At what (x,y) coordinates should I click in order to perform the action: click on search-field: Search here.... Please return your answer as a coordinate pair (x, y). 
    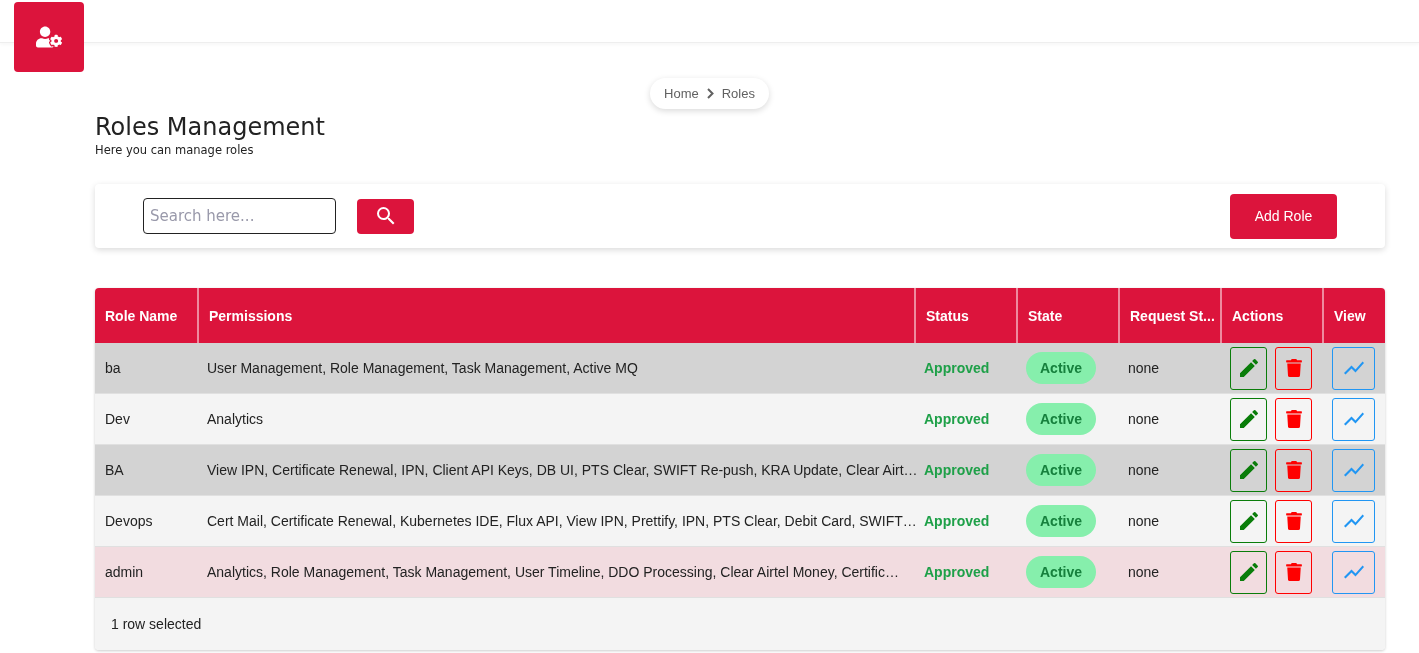
    Looking at the image, I should click on (239, 216).